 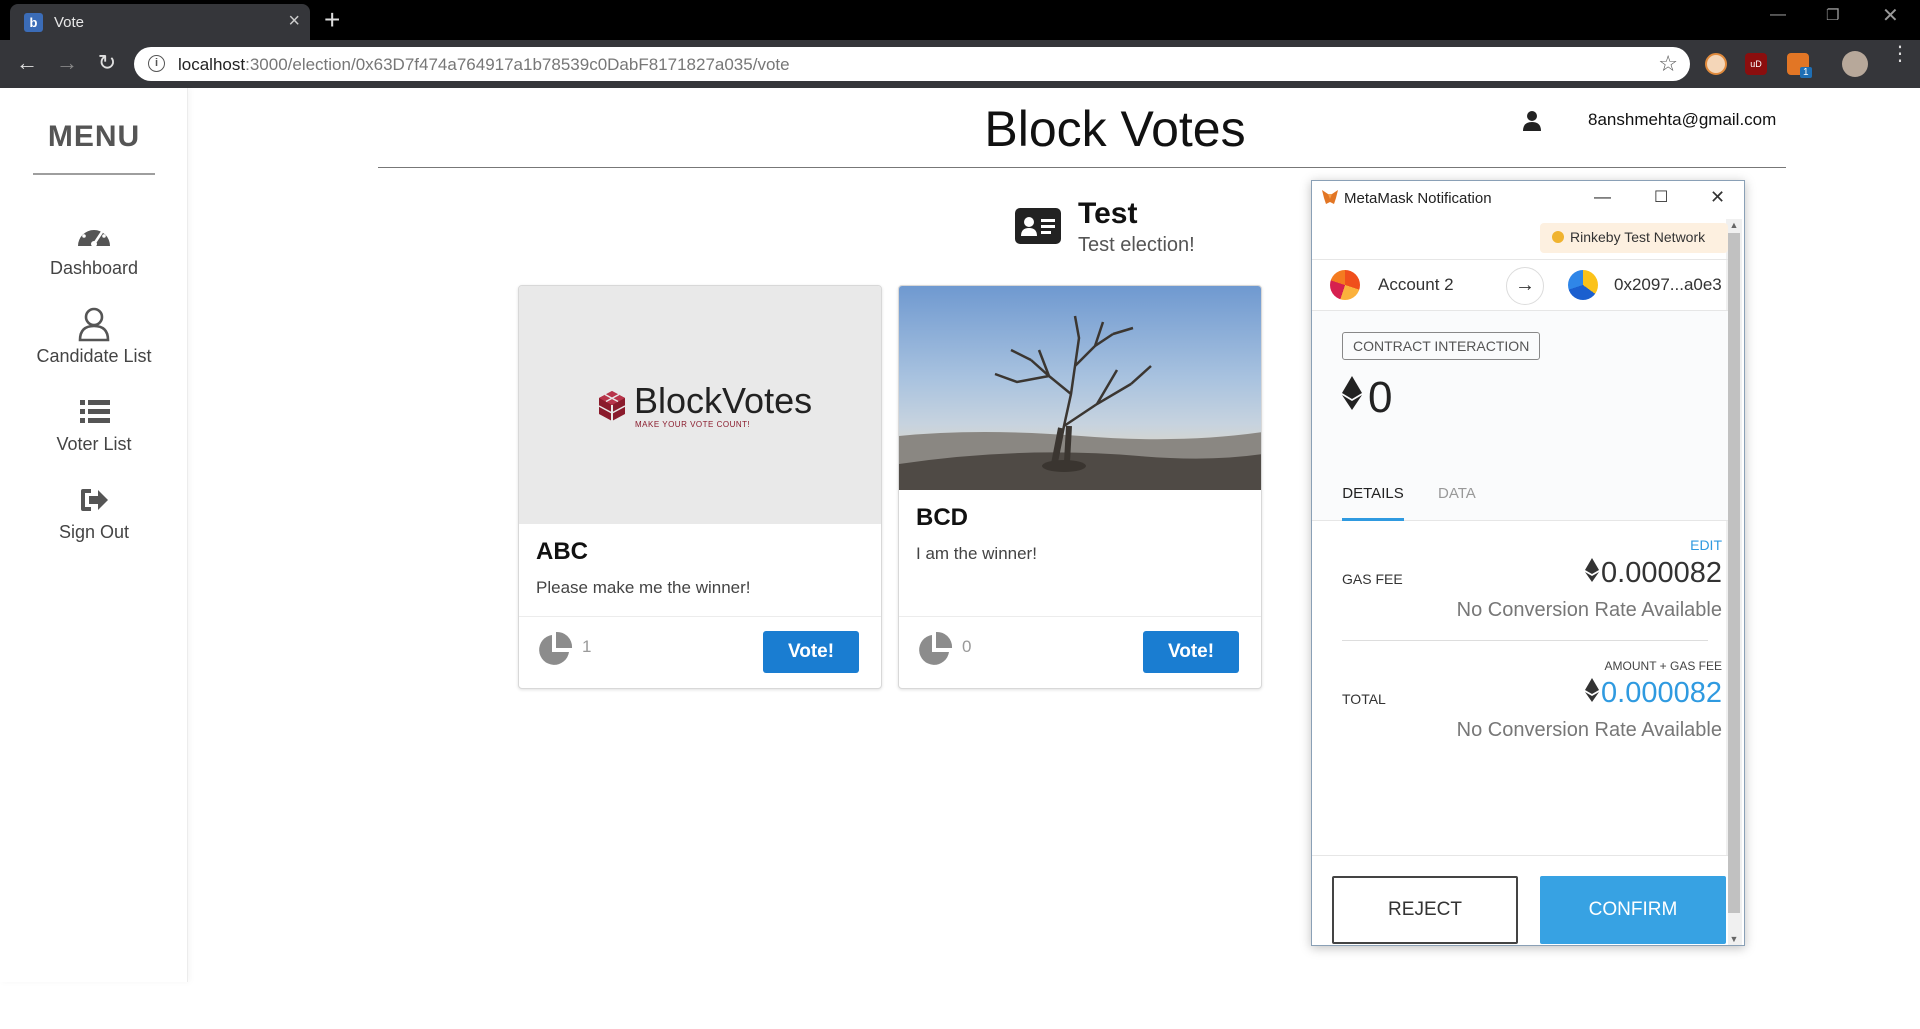 What do you see at coordinates (1734, 225) in the screenshot?
I see `scroll-up-icon: ▲` at bounding box center [1734, 225].